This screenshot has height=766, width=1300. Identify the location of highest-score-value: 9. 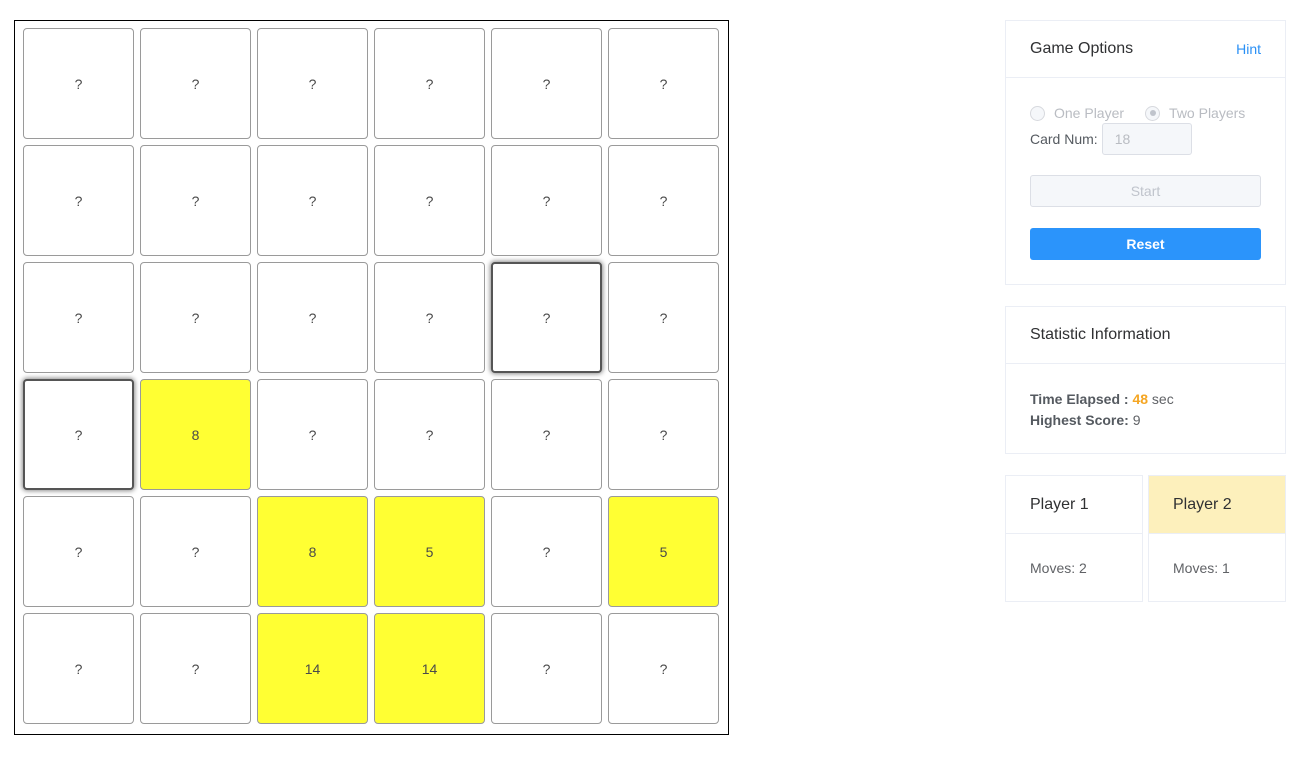
(1136, 420).